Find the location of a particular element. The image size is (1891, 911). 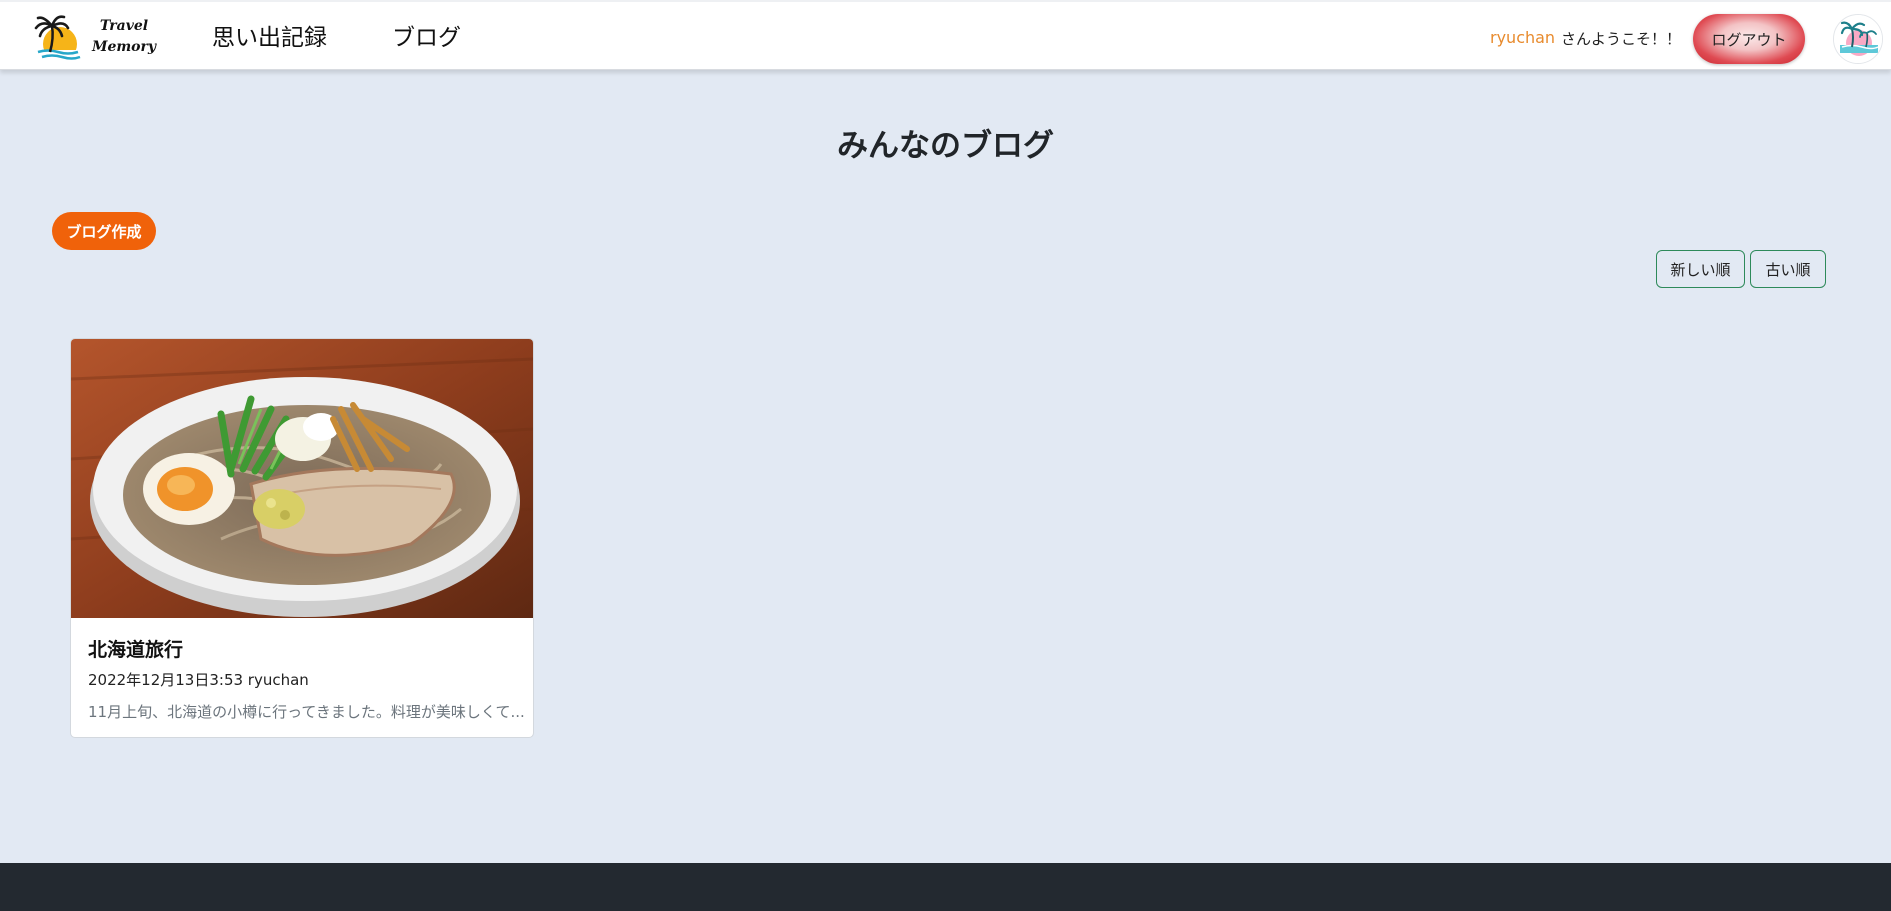

site-logo: Travel Memory is located at coordinates (96, 39).